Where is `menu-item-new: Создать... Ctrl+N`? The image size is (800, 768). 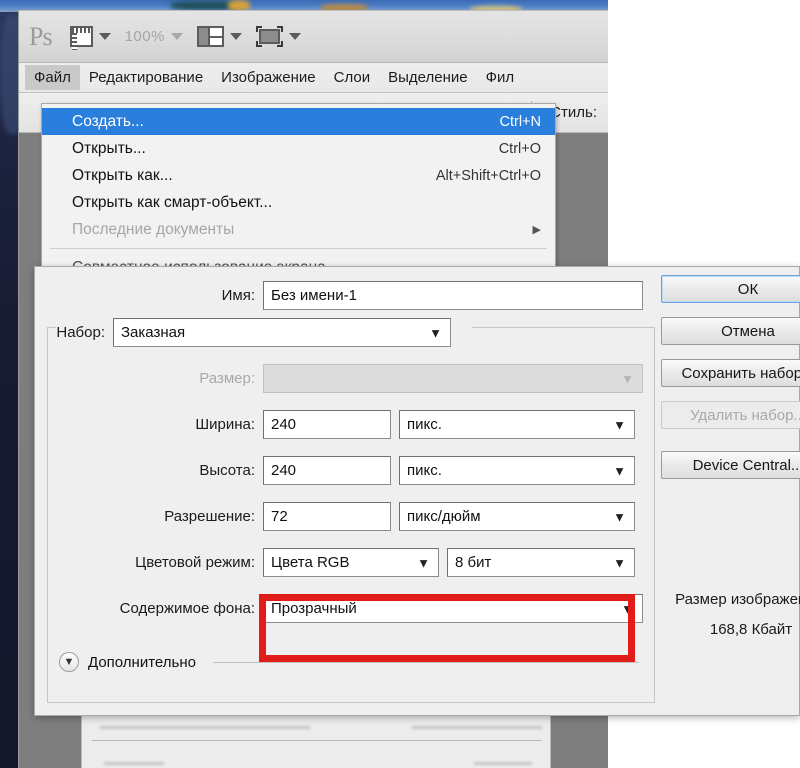
menu-item-new: Создать... Ctrl+N is located at coordinates (298, 121).